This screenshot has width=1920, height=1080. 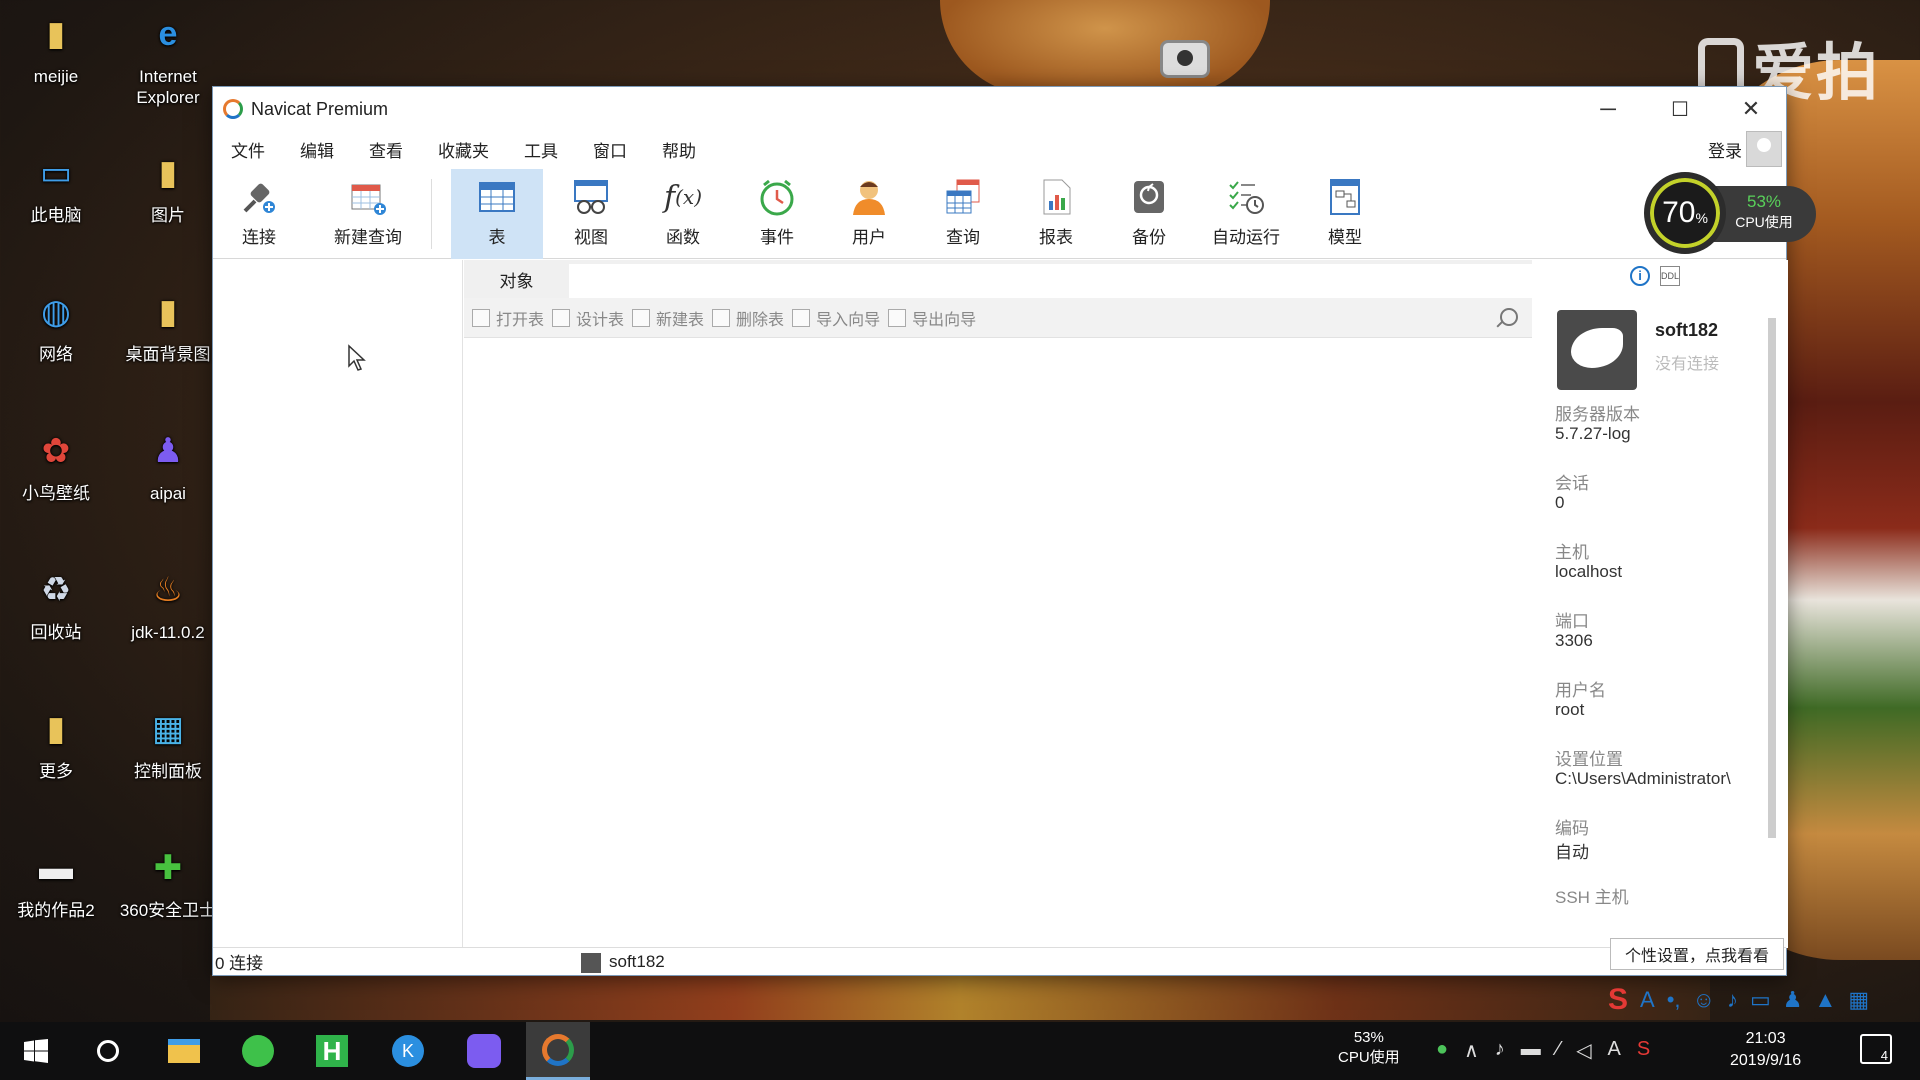 I want to click on toolbar-label: 自动运行, so click(x=1246, y=237).